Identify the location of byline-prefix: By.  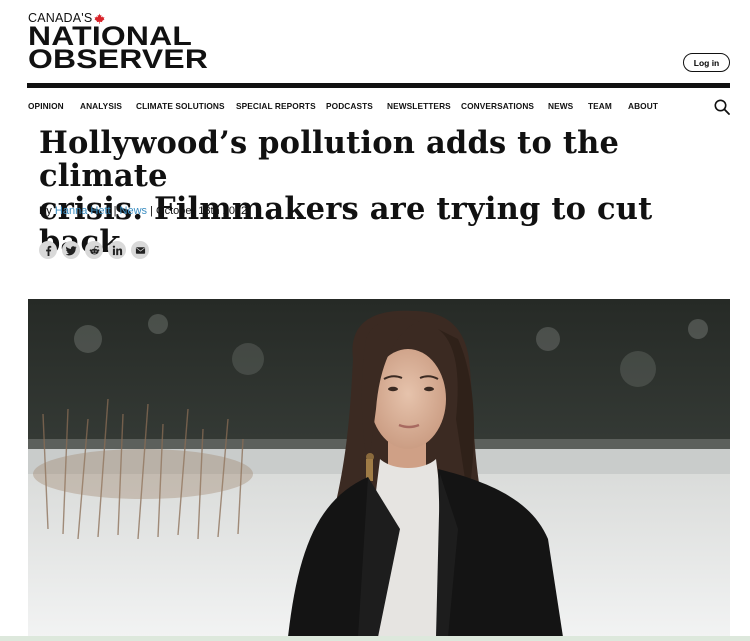
(45, 211).